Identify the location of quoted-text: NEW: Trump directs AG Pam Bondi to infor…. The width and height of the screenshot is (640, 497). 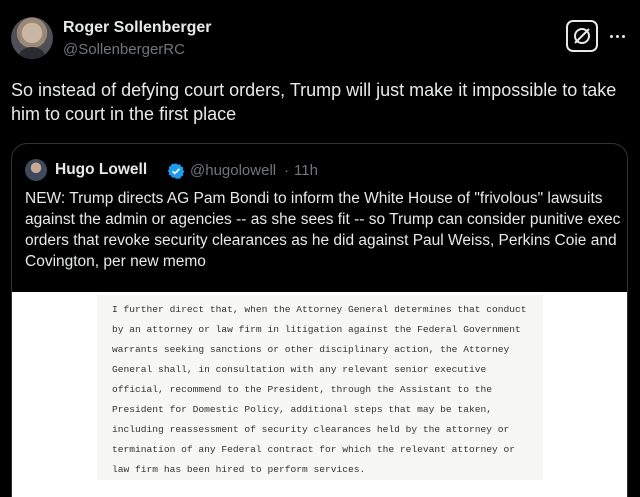
(323, 230).